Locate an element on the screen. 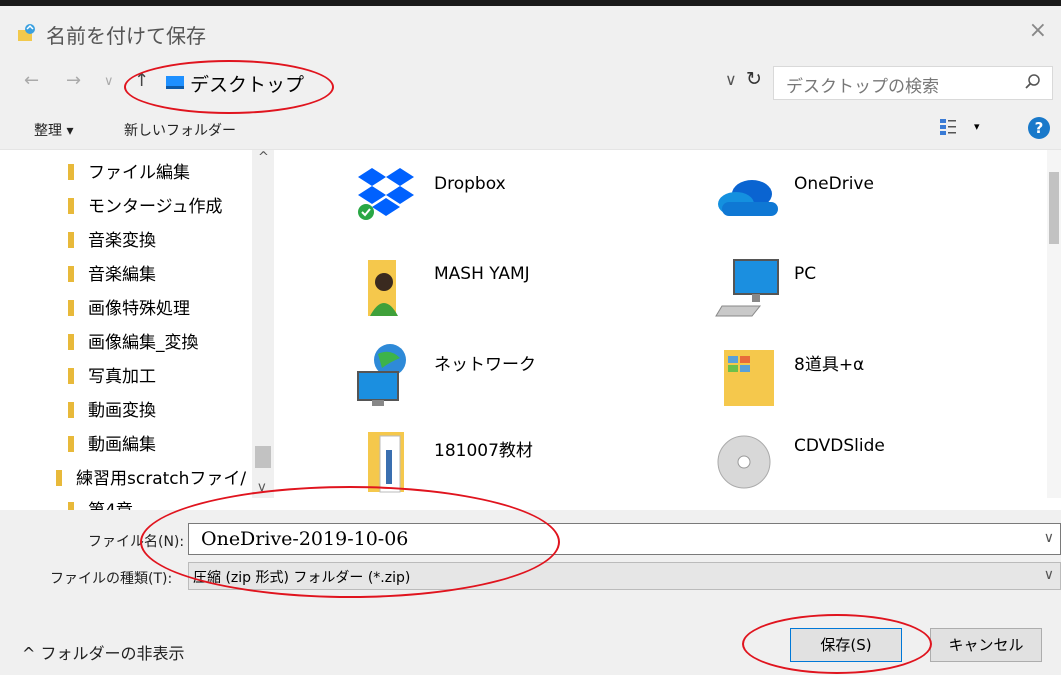  sidebar-item: 音楽変換 is located at coordinates (112, 243).